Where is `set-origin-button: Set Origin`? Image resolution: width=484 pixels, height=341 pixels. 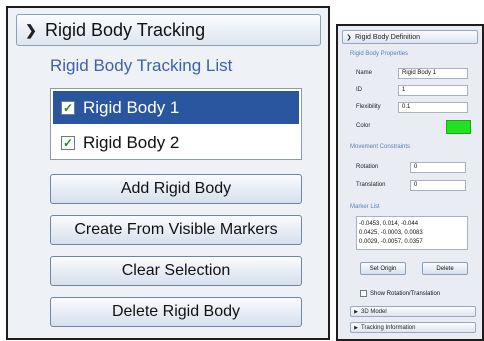
set-origin-button: Set Origin is located at coordinates (383, 268).